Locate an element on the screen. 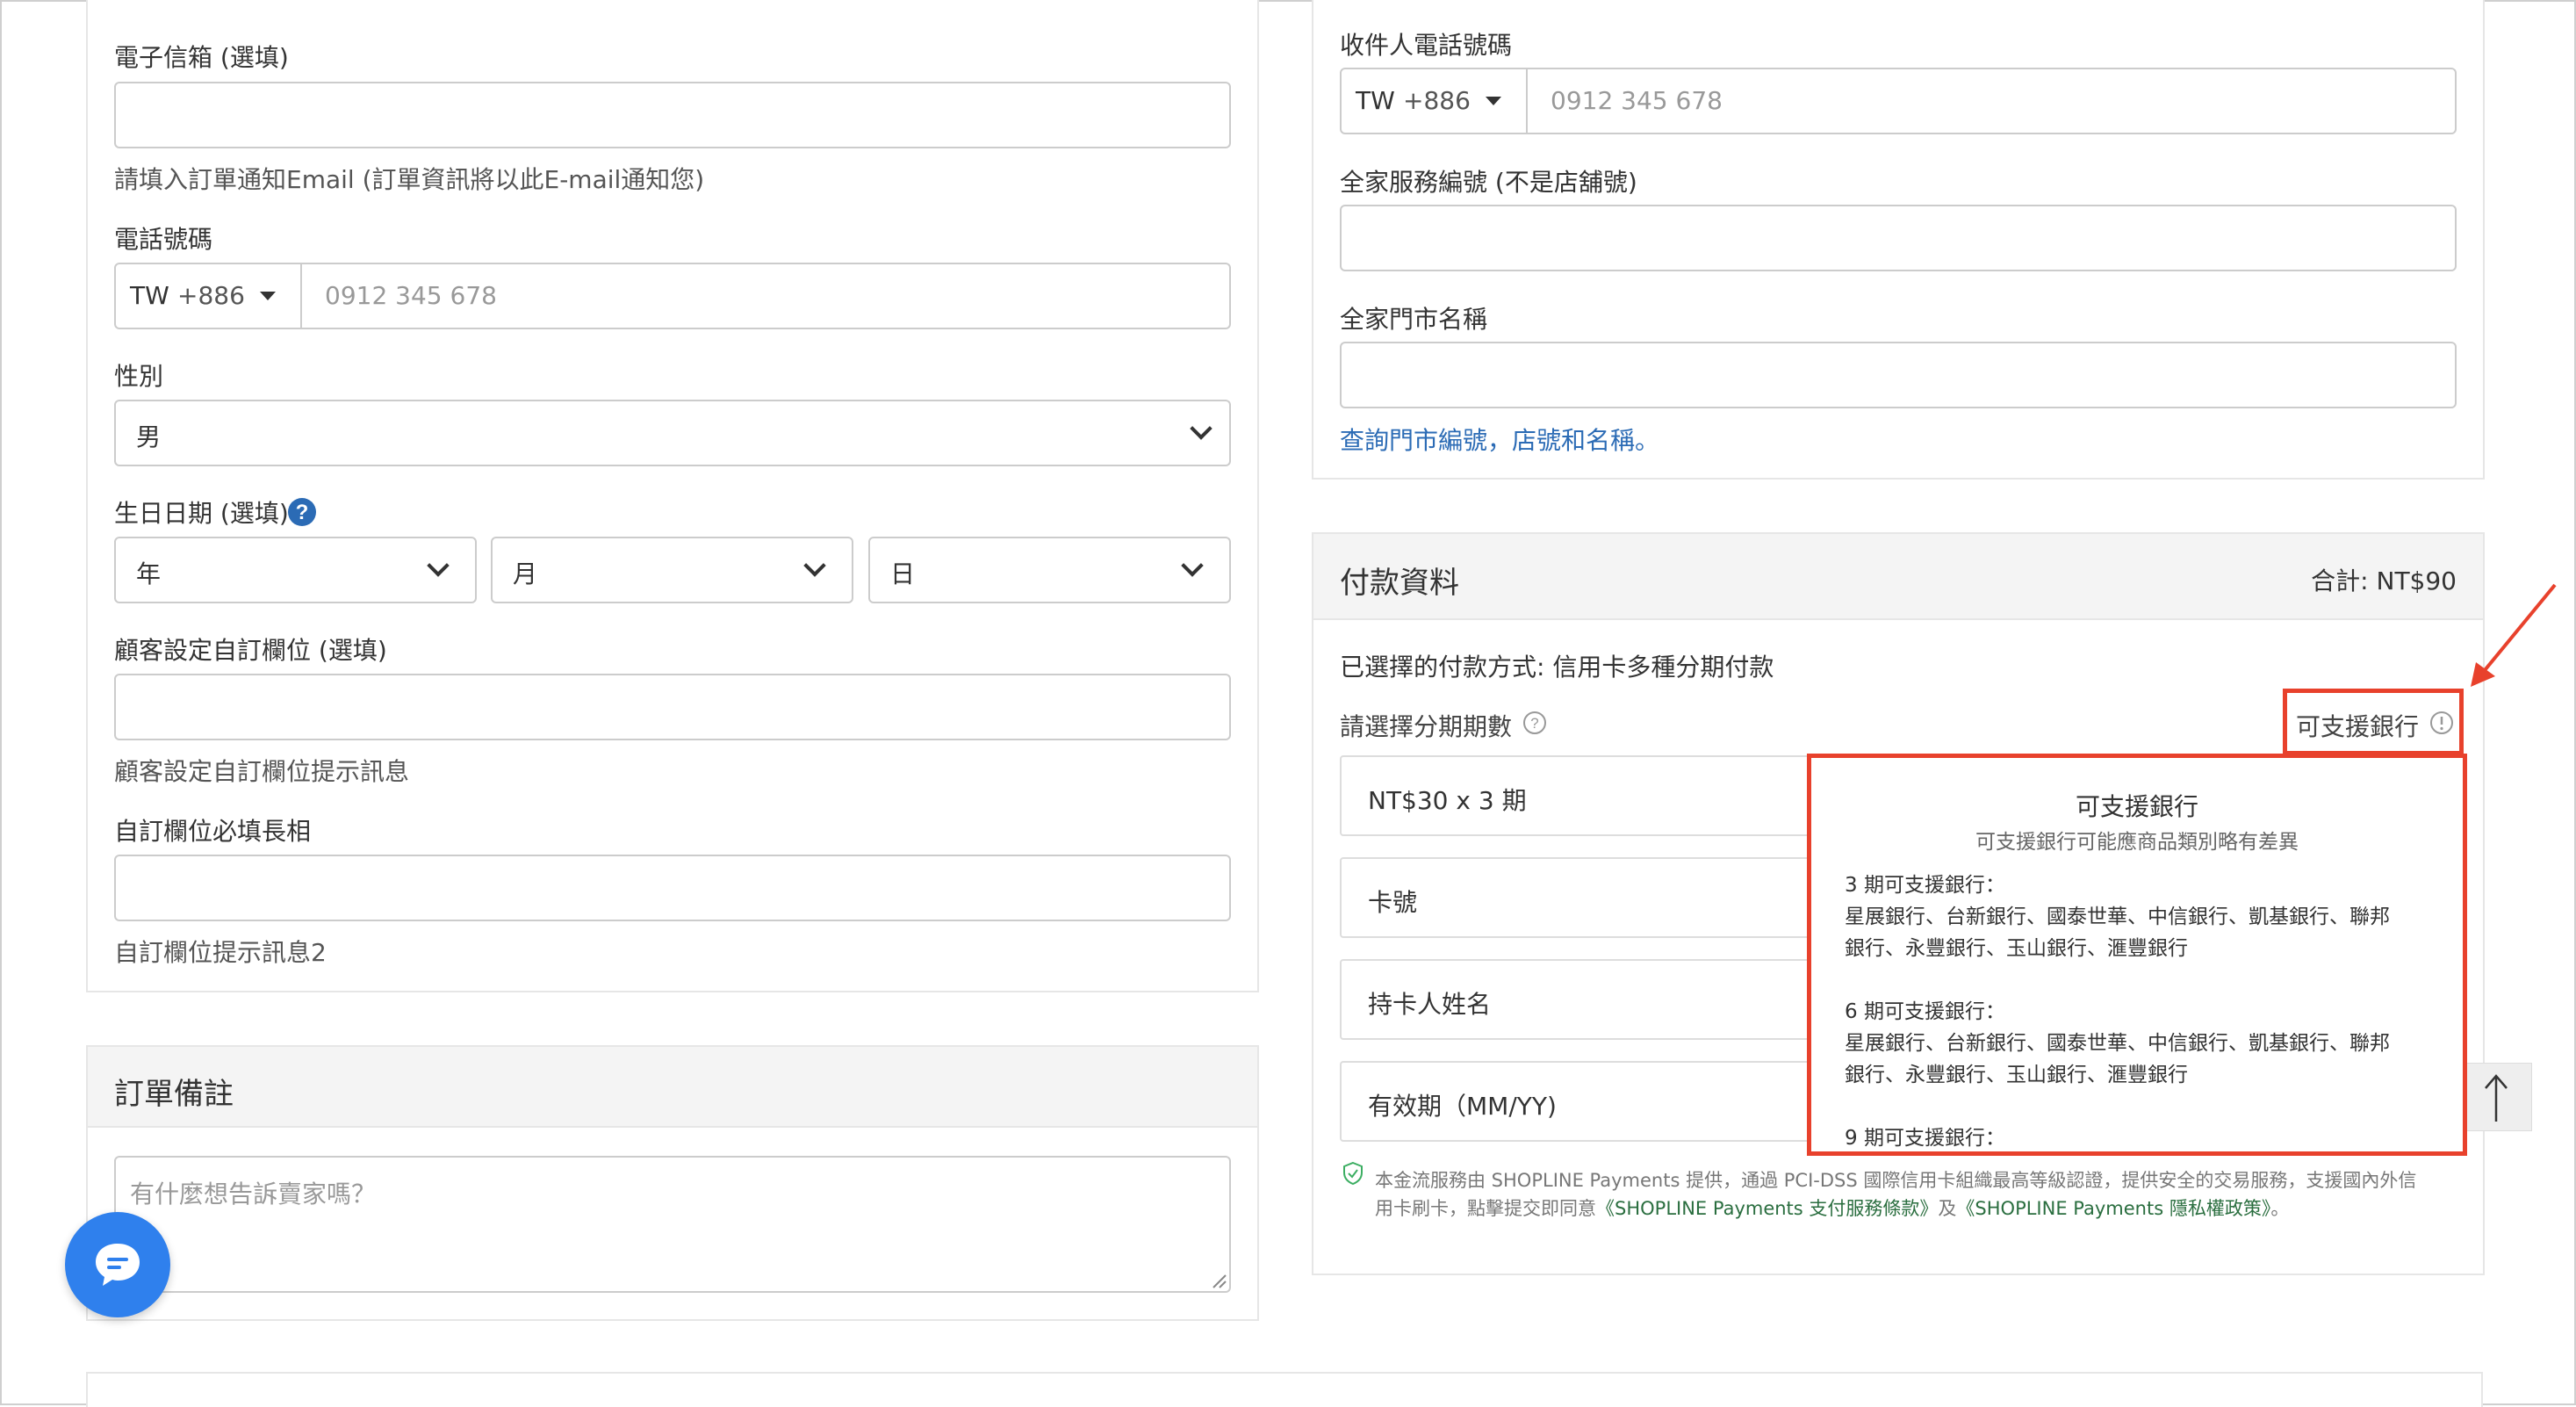 This screenshot has width=2576, height=1407. installment-label: 請選擇分期期數 is located at coordinates (1426, 727).